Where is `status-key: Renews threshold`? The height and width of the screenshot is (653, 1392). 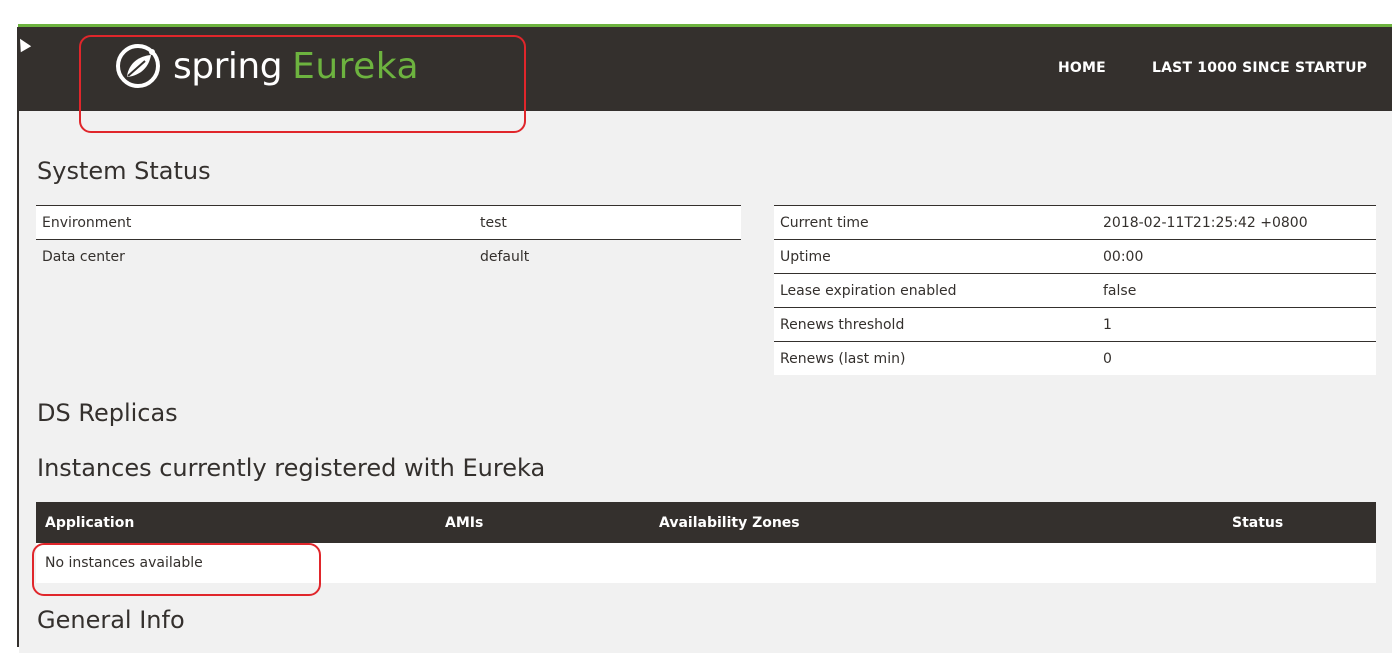 status-key: Renews threshold is located at coordinates (935, 324).